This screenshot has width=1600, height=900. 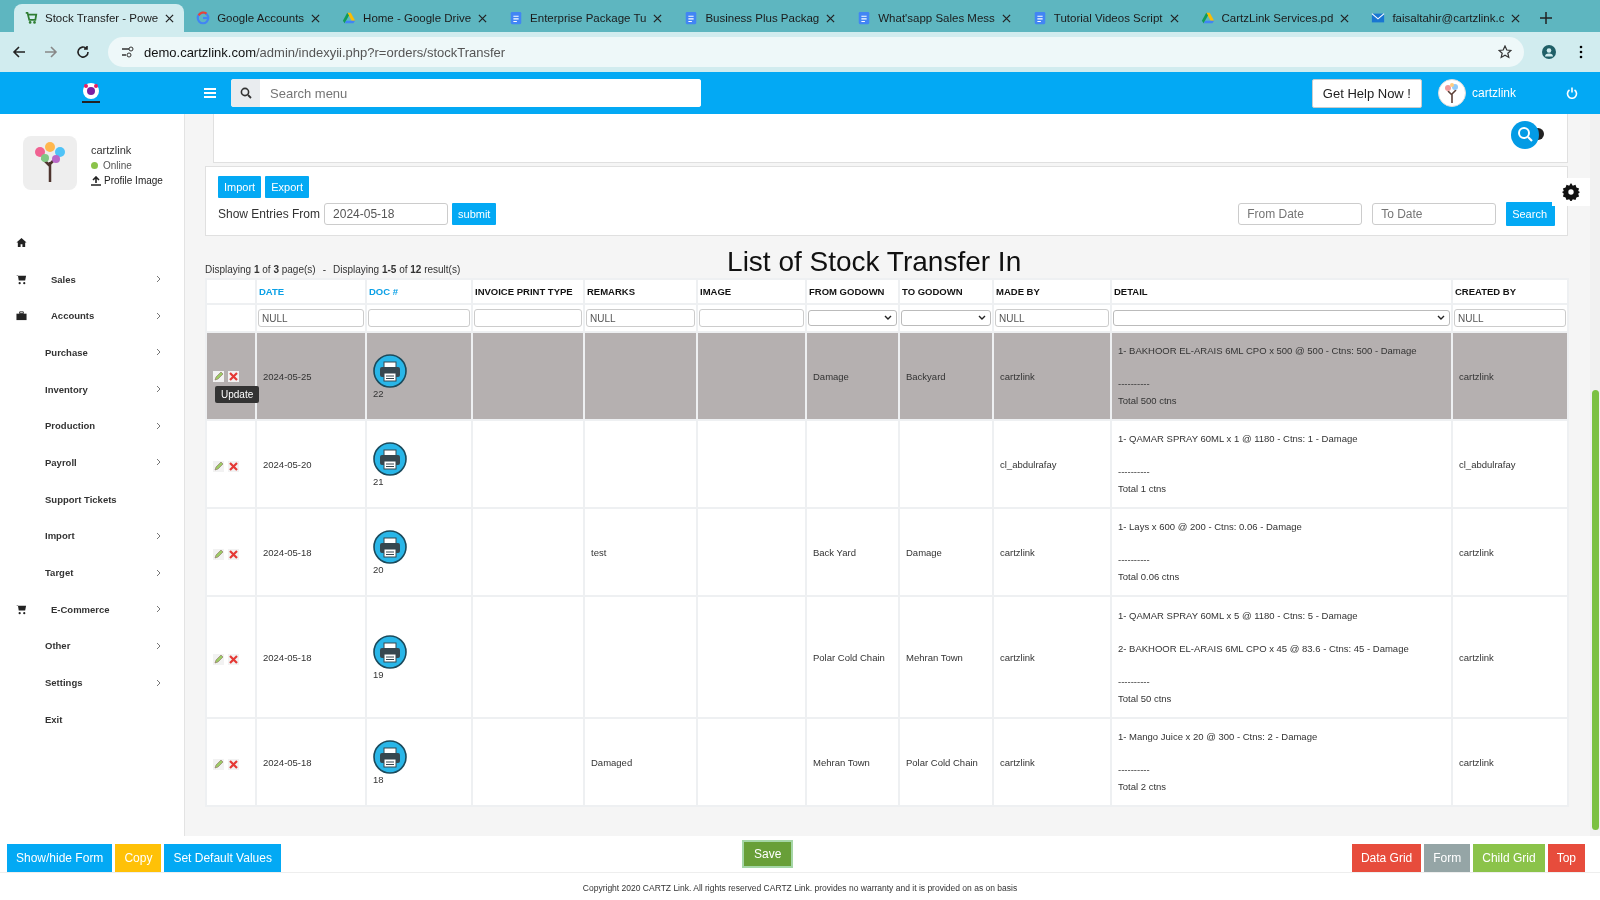 I want to click on power-icon, so click(x=1572, y=93).